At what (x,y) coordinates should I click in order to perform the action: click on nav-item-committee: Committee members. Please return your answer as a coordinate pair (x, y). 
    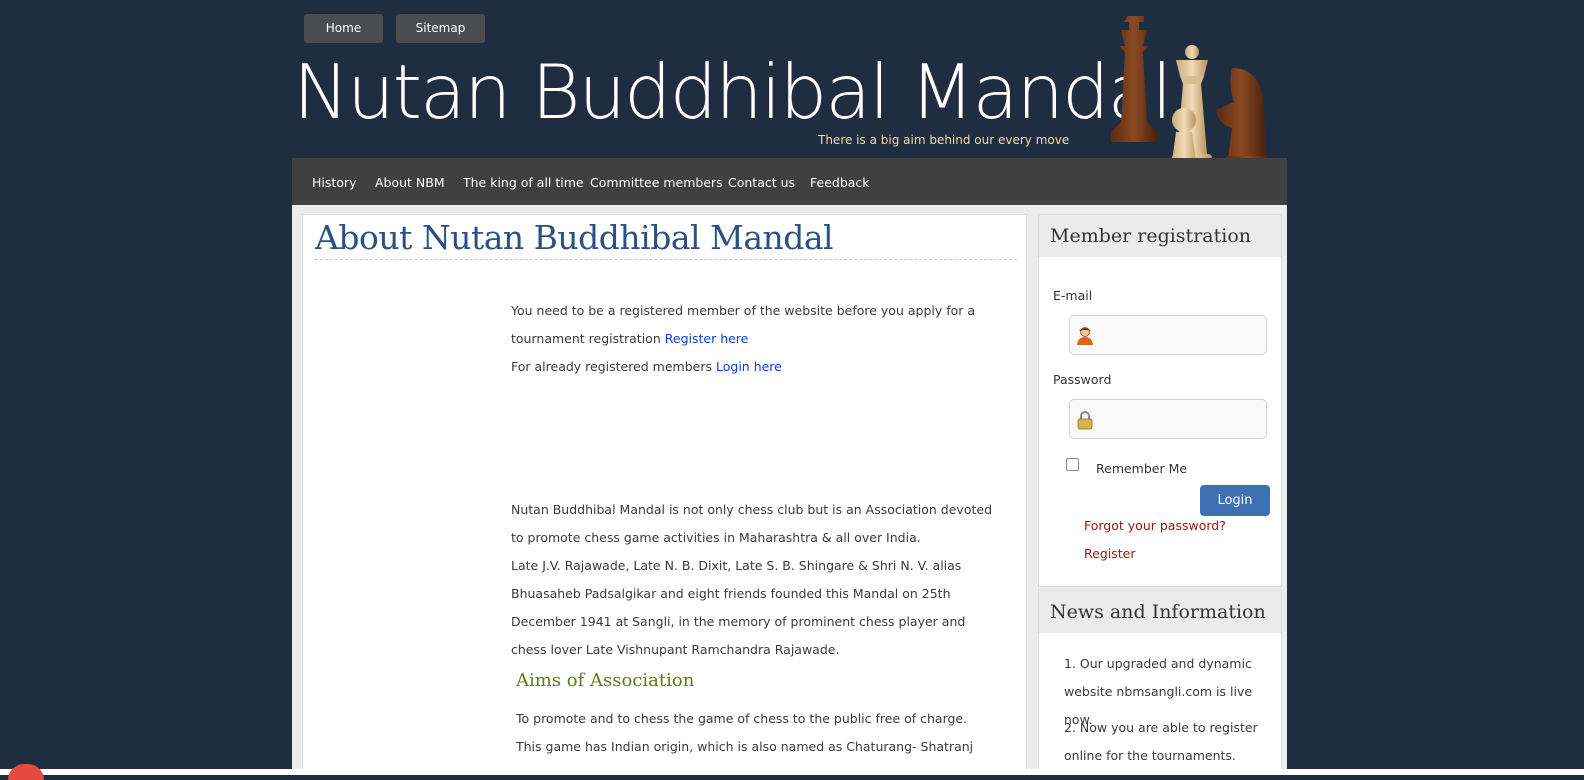
    Looking at the image, I should click on (656, 181).